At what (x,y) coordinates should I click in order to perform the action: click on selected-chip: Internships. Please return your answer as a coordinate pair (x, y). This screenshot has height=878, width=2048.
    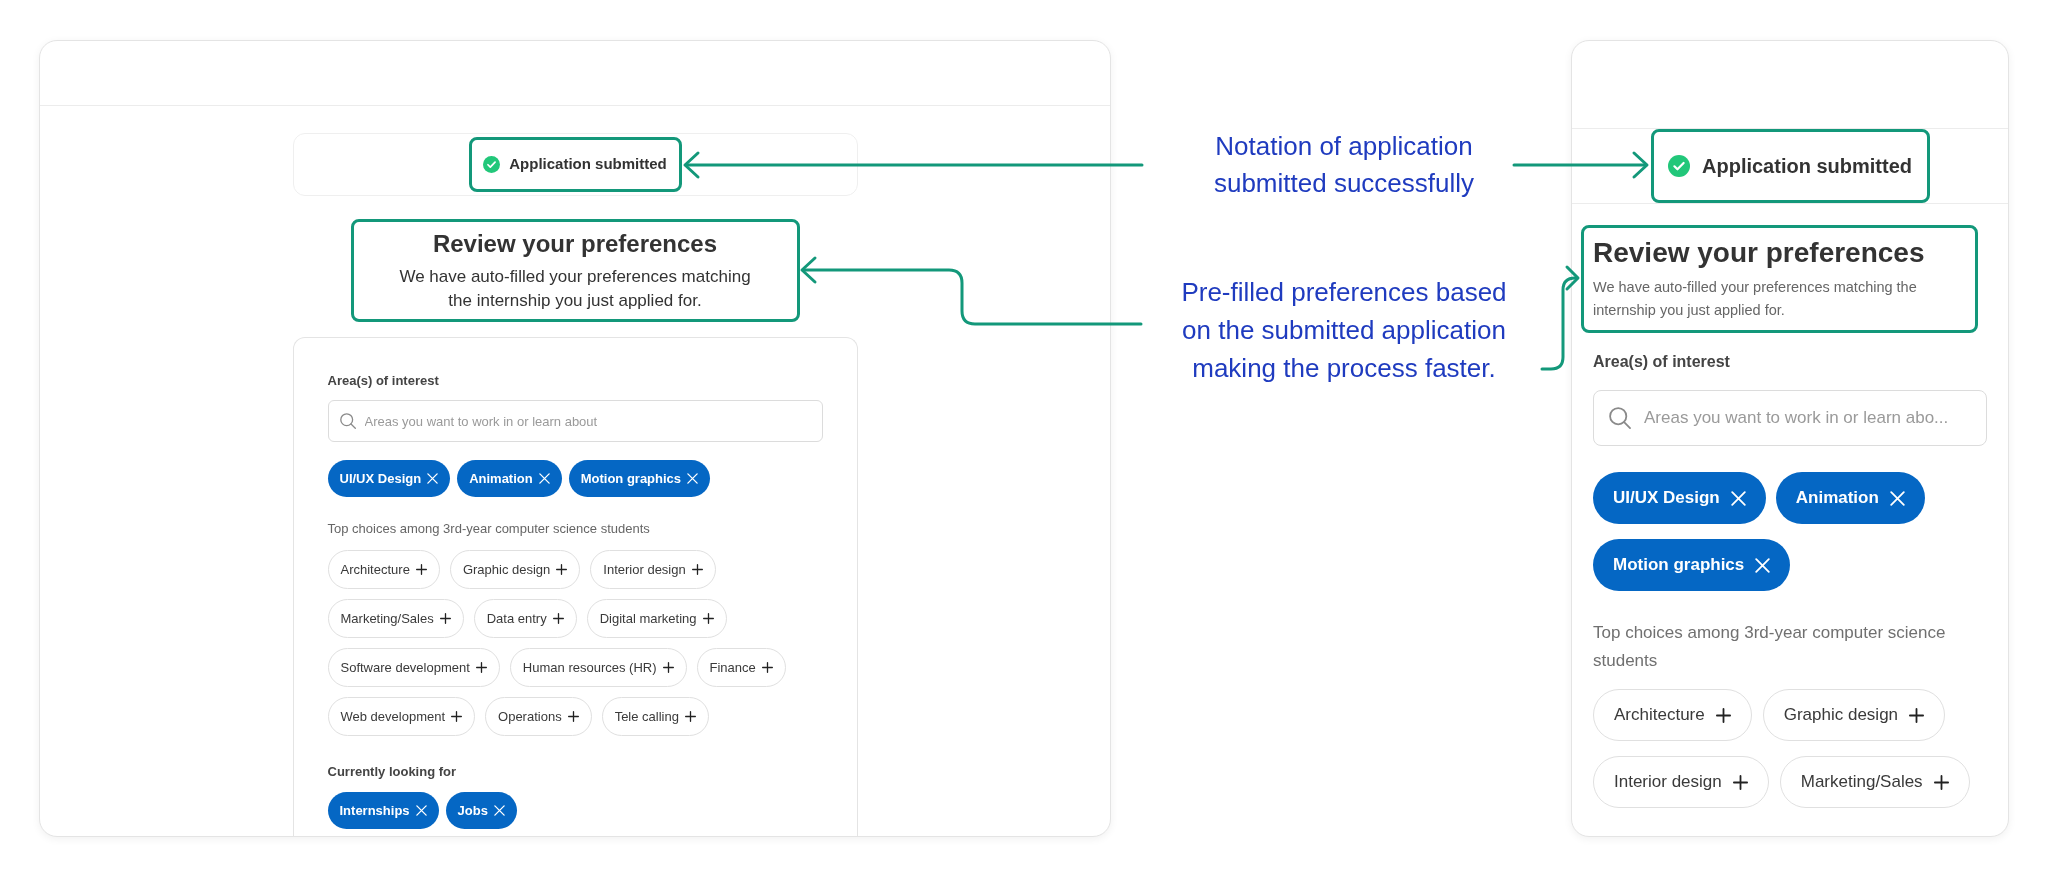
    Looking at the image, I should click on (383, 810).